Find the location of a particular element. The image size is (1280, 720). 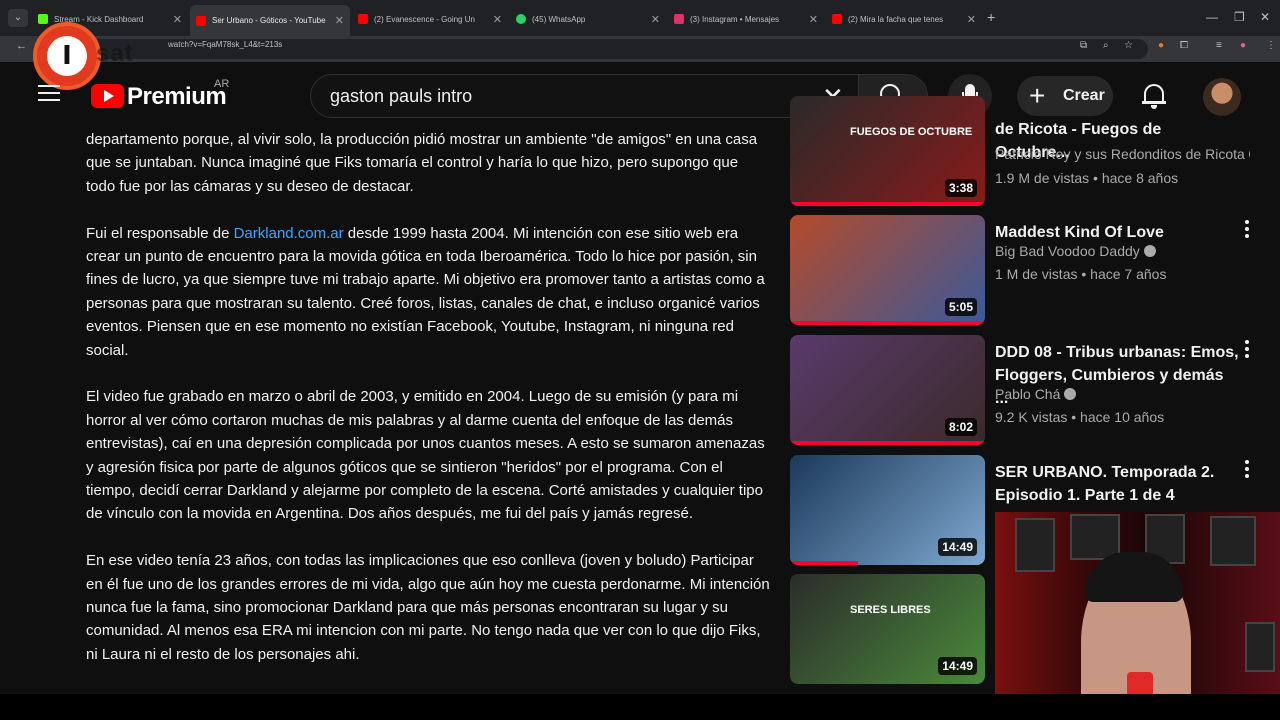

related-video-thumbnail: FUEGOS DE OCTUBRE 3:38 is located at coordinates (887, 151).